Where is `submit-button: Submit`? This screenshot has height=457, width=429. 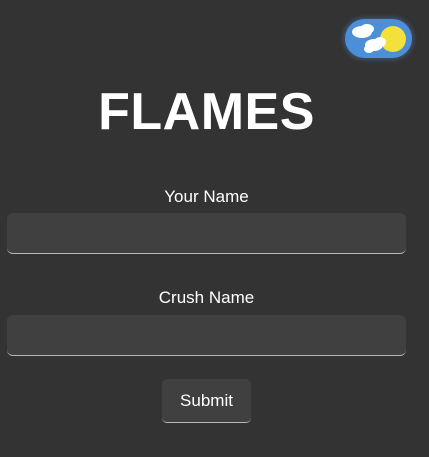
submit-button: Submit is located at coordinates (206, 401).